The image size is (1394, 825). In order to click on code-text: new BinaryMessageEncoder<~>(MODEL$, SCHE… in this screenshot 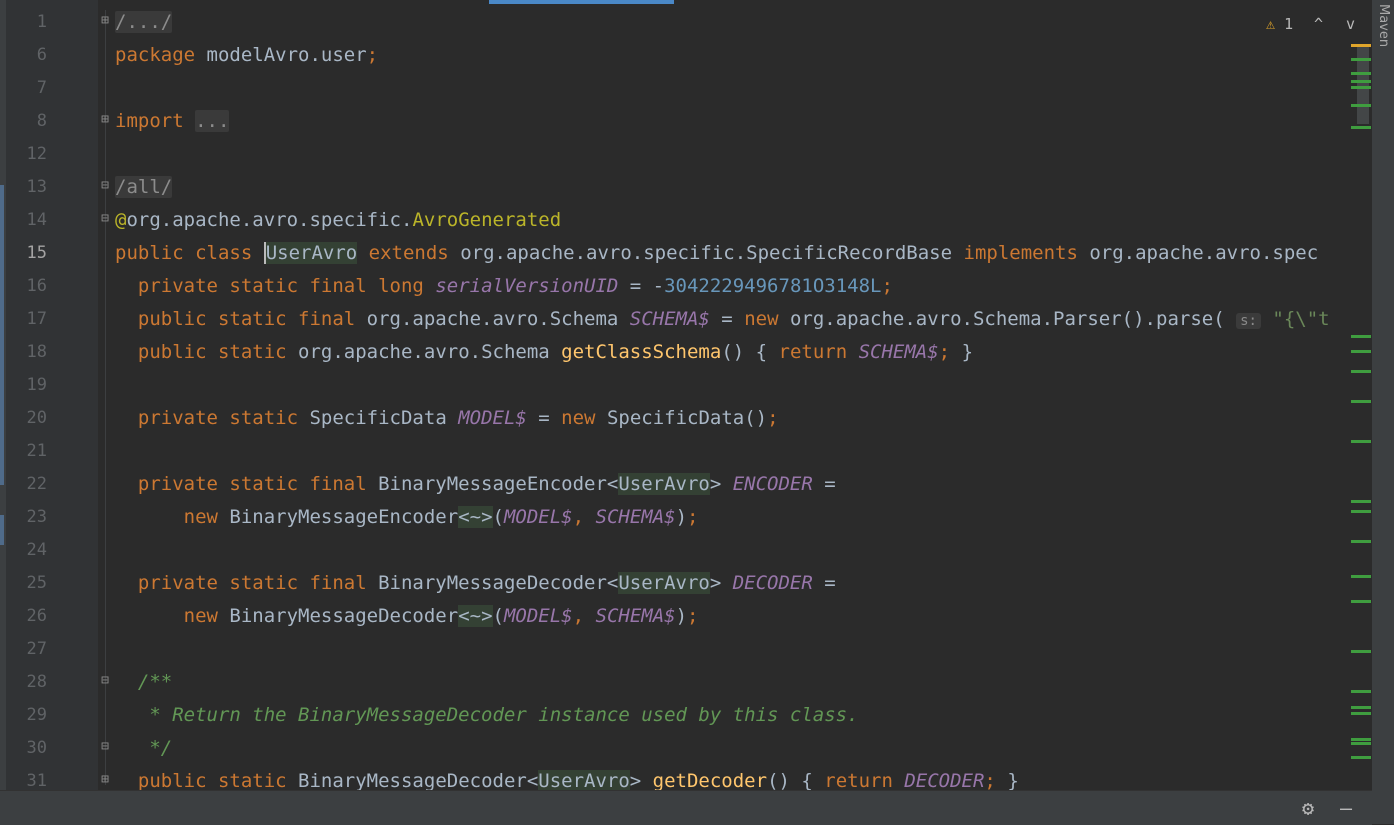, I will do `click(406, 517)`.